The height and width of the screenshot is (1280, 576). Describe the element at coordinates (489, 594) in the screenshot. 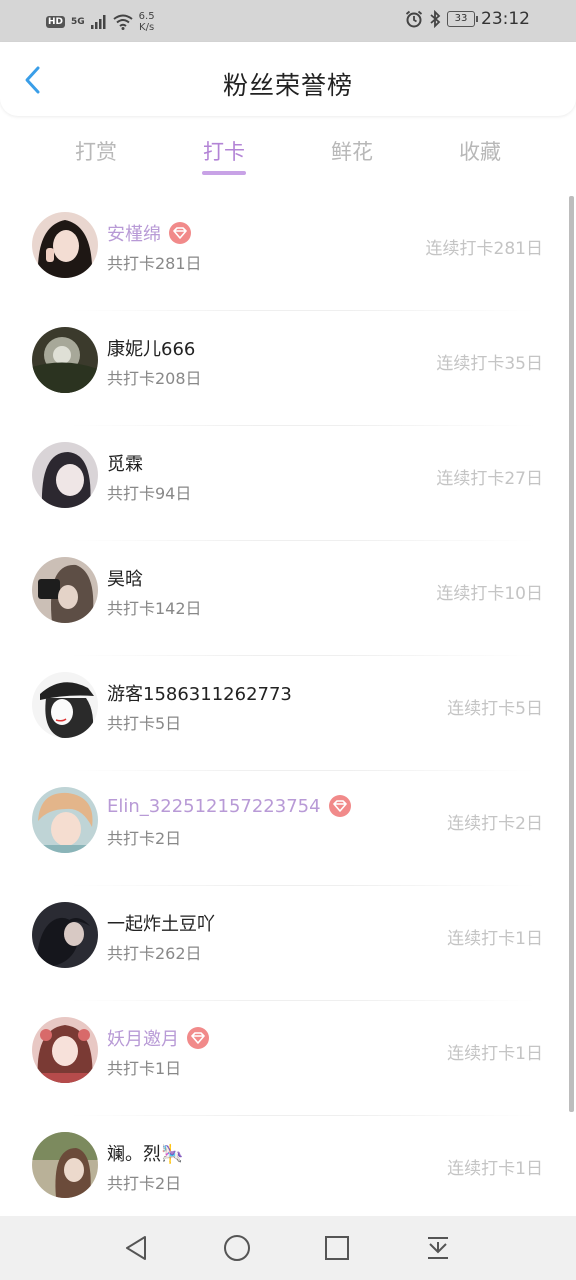

I see `streak-checkins: 连续打卡10日` at that location.